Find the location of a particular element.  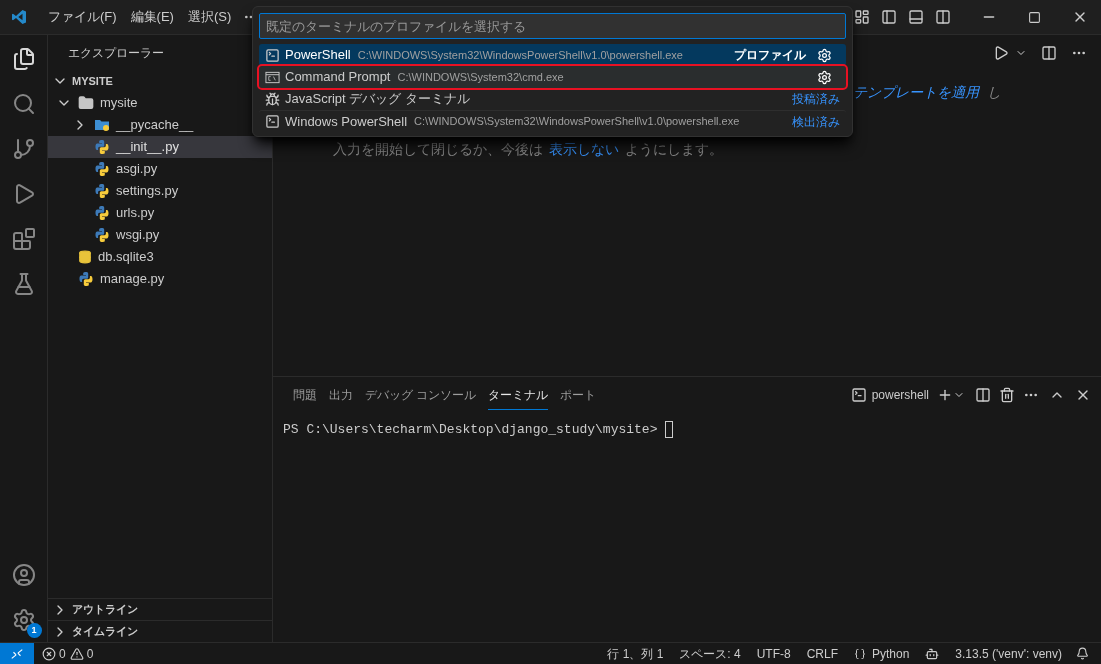

command-prompt-icon is located at coordinates (272, 77).